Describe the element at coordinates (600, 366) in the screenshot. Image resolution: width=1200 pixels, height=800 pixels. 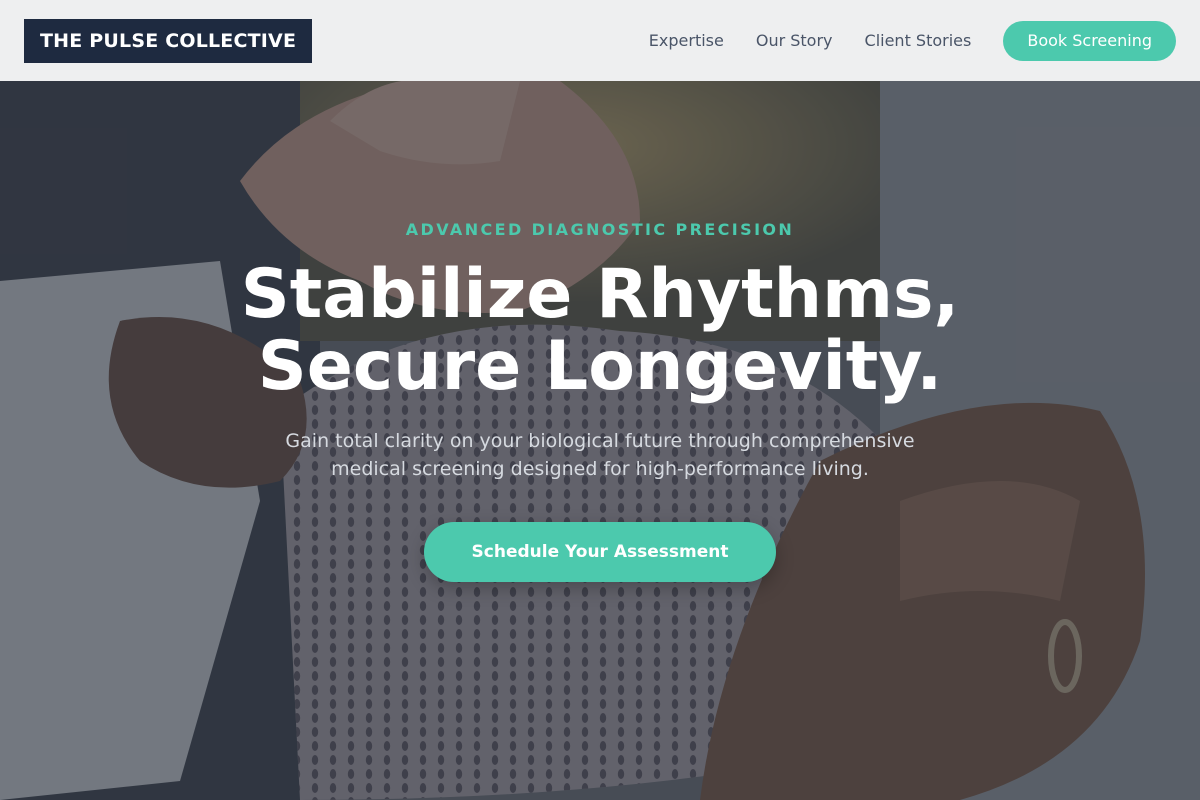
I see `headline-line-2: Secure Longevity.` at that location.